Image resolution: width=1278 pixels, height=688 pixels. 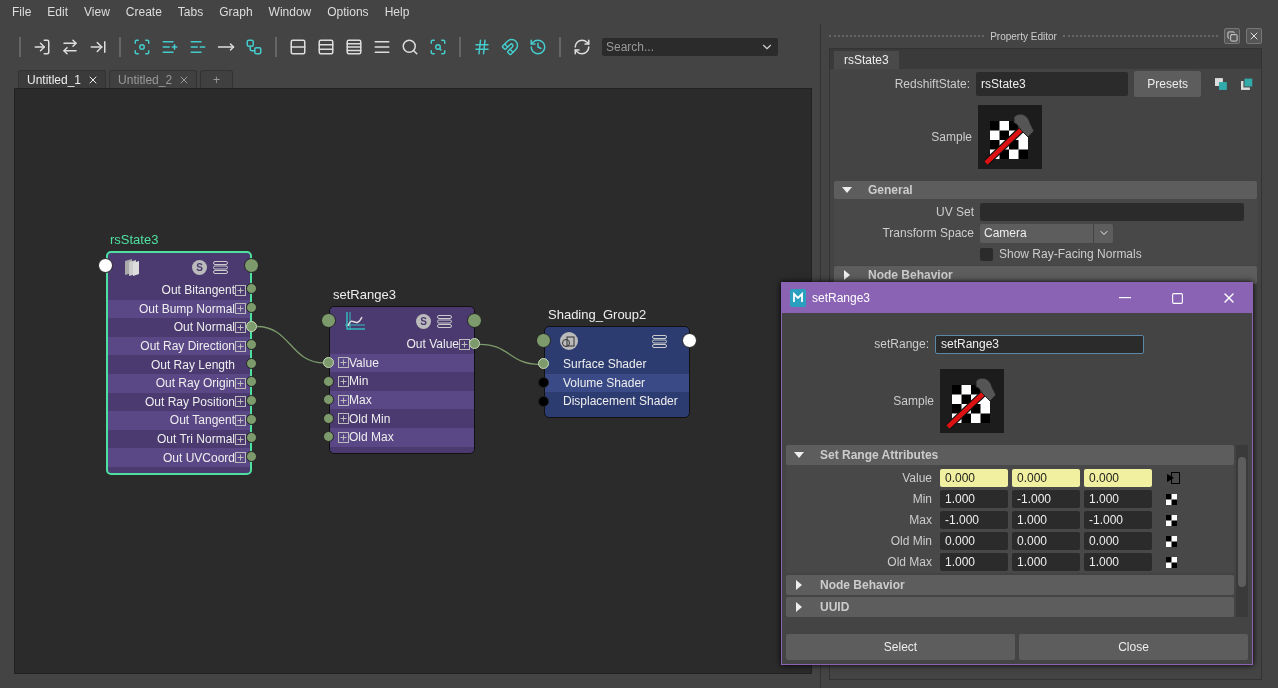 I want to click on menu-item: View, so click(x=97, y=12).